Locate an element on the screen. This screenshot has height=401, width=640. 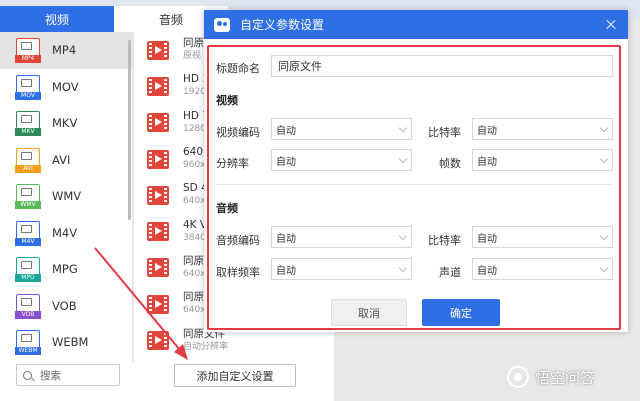
video-codec-value: 自动 is located at coordinates (286, 131).